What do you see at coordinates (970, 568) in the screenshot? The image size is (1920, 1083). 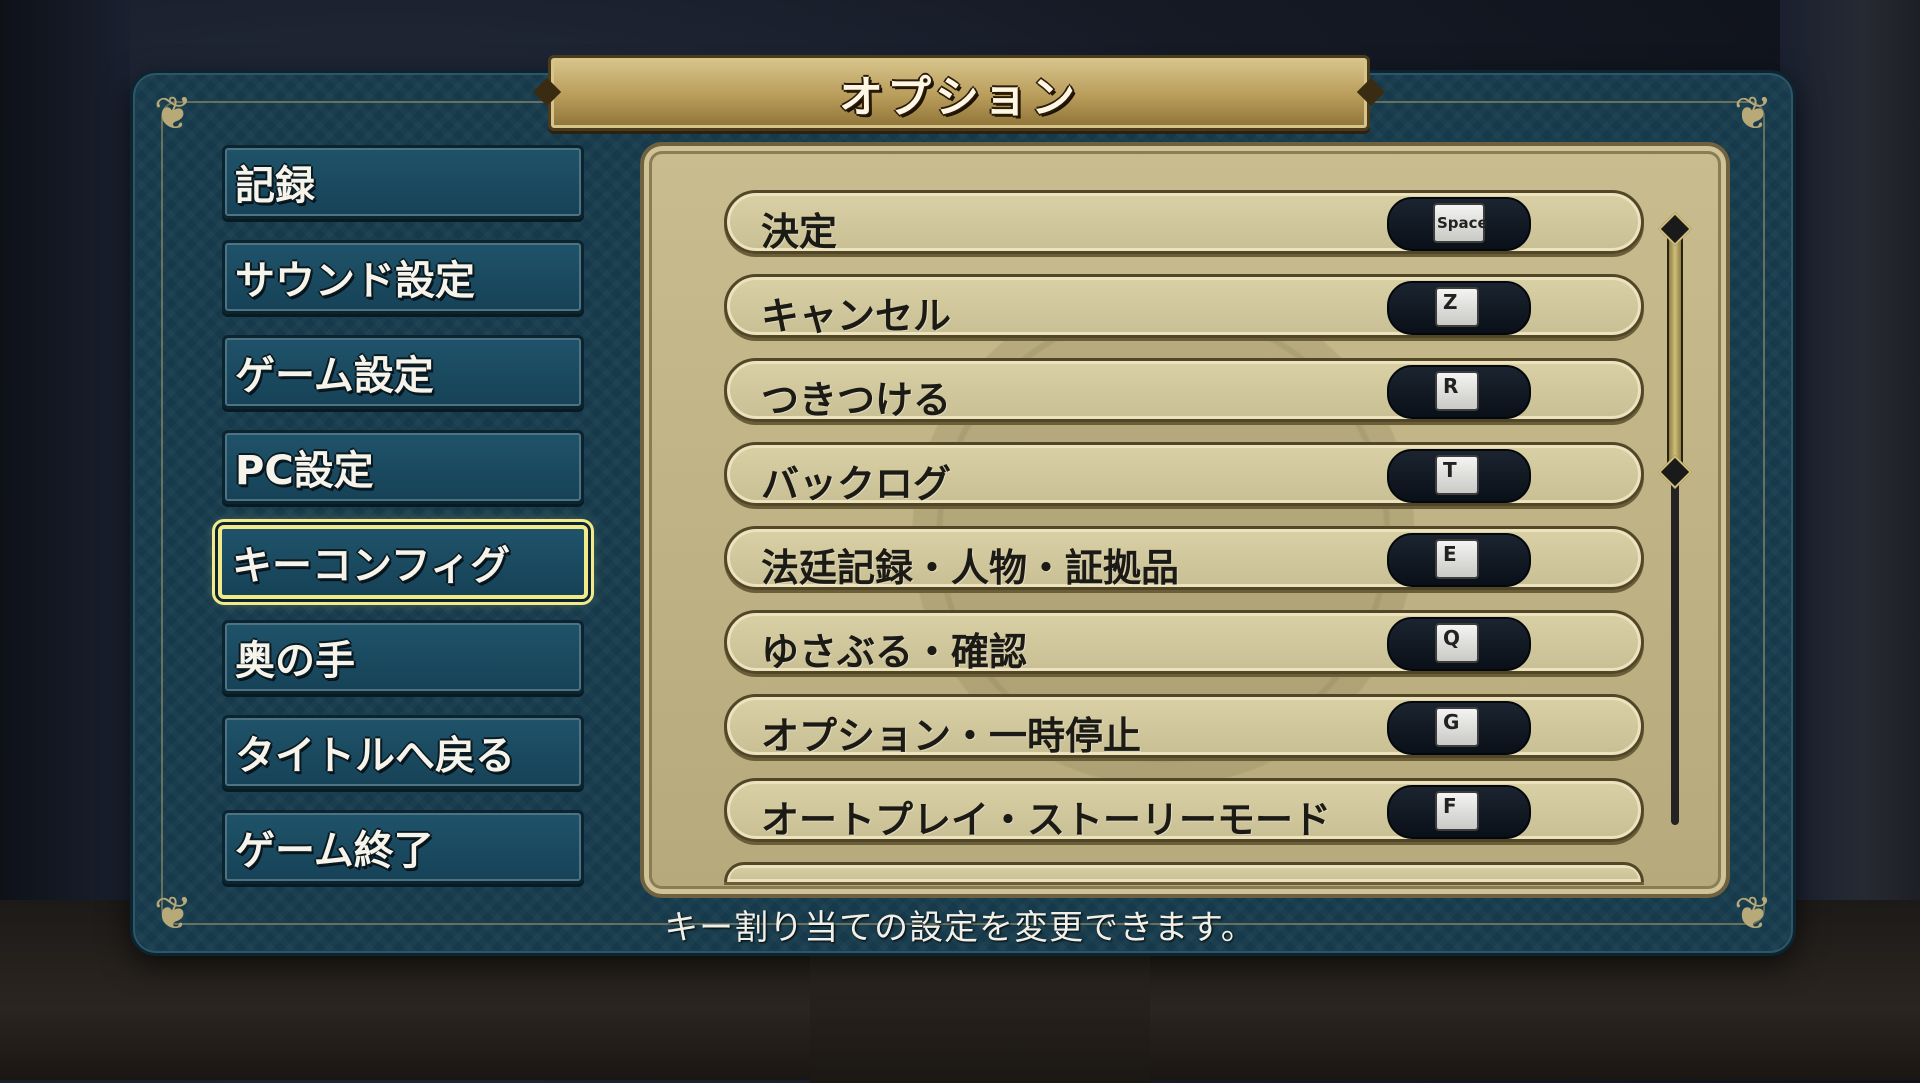 I see `action-label: 法廷記録・人物・証拠品` at bounding box center [970, 568].